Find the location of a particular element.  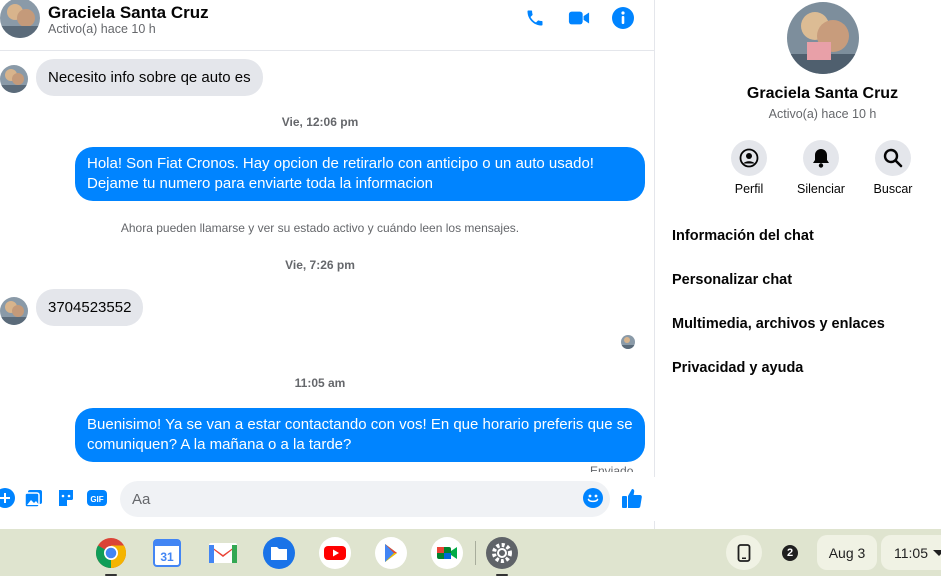

seen-indicator-avatar is located at coordinates (628, 342).